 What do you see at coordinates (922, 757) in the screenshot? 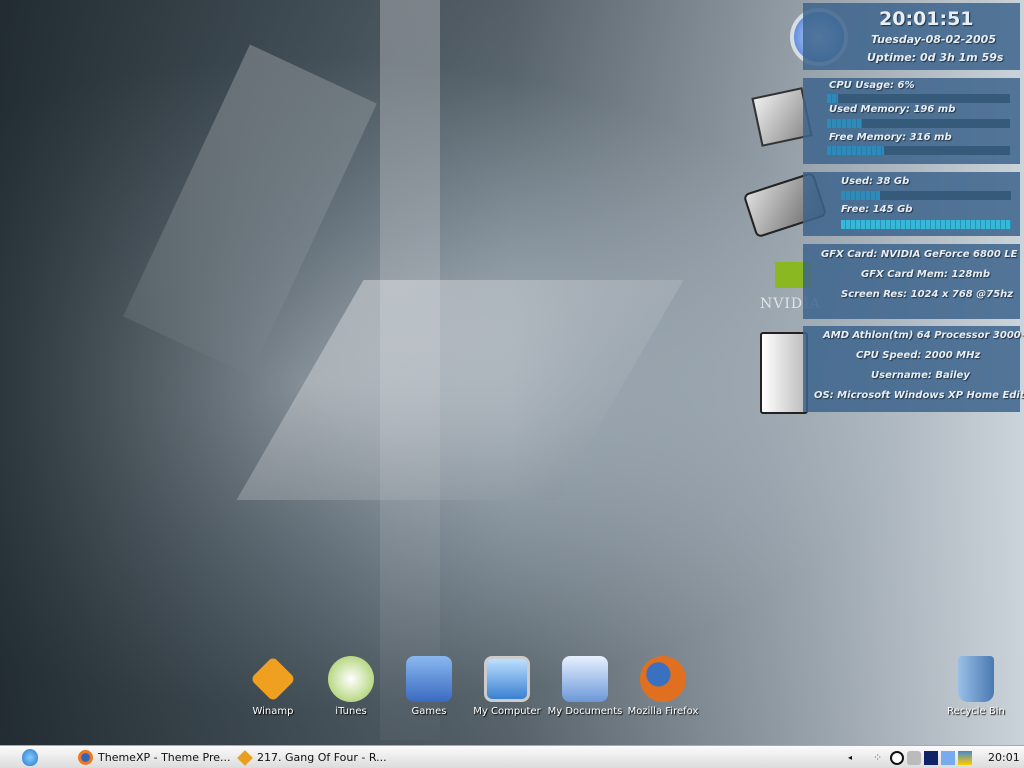
I see `system-tray: ⁘` at bounding box center [922, 757].